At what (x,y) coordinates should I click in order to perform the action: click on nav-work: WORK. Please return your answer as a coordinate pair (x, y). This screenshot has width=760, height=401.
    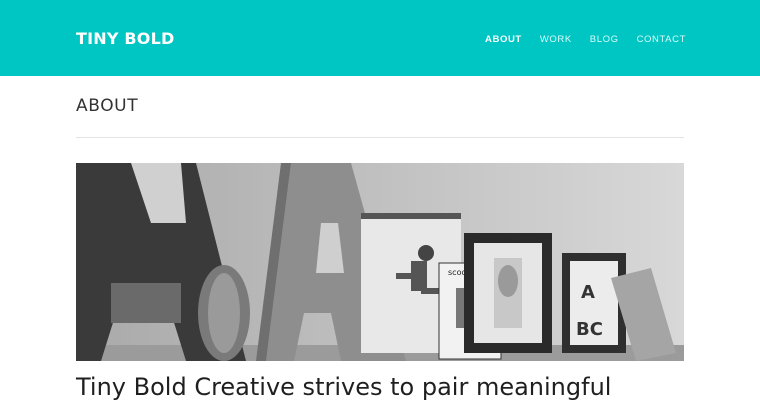
    Looking at the image, I should click on (556, 39).